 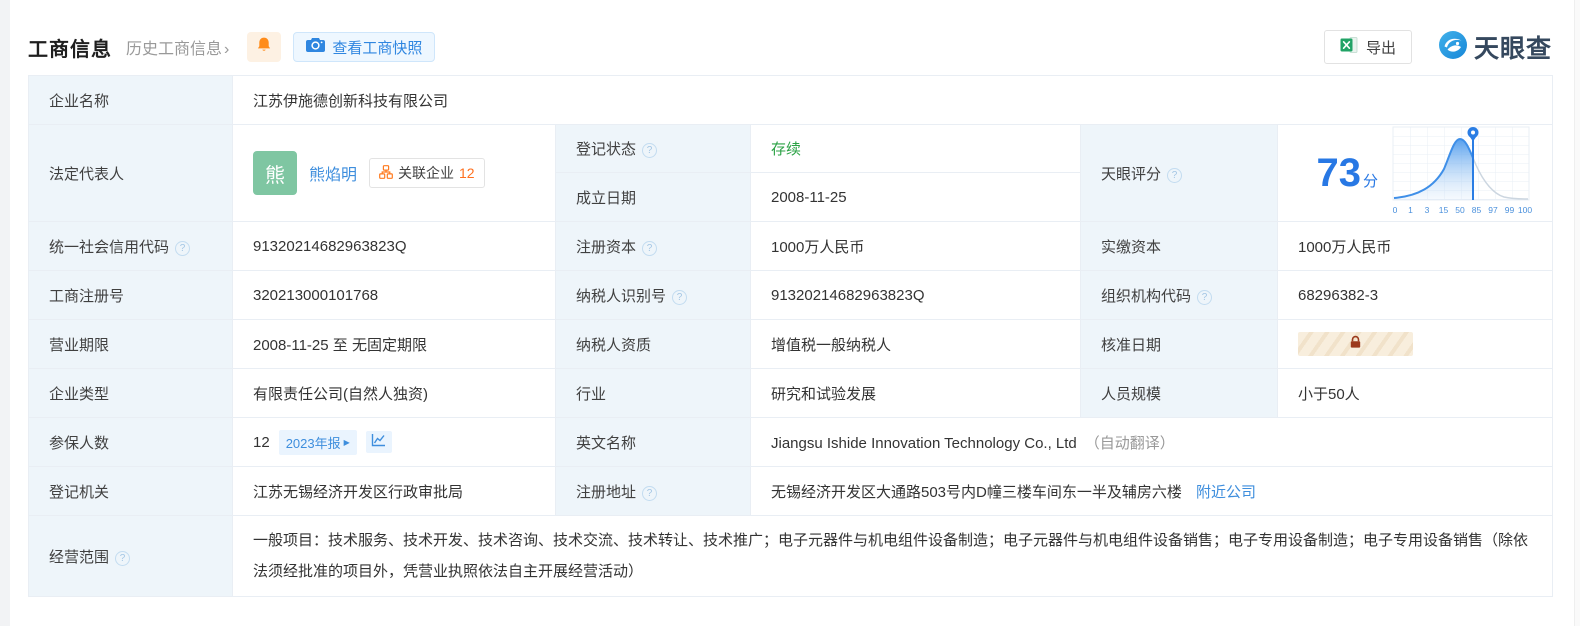 I want to click on field-label-taxpayer-quality: 纳税人资质, so click(x=653, y=344).